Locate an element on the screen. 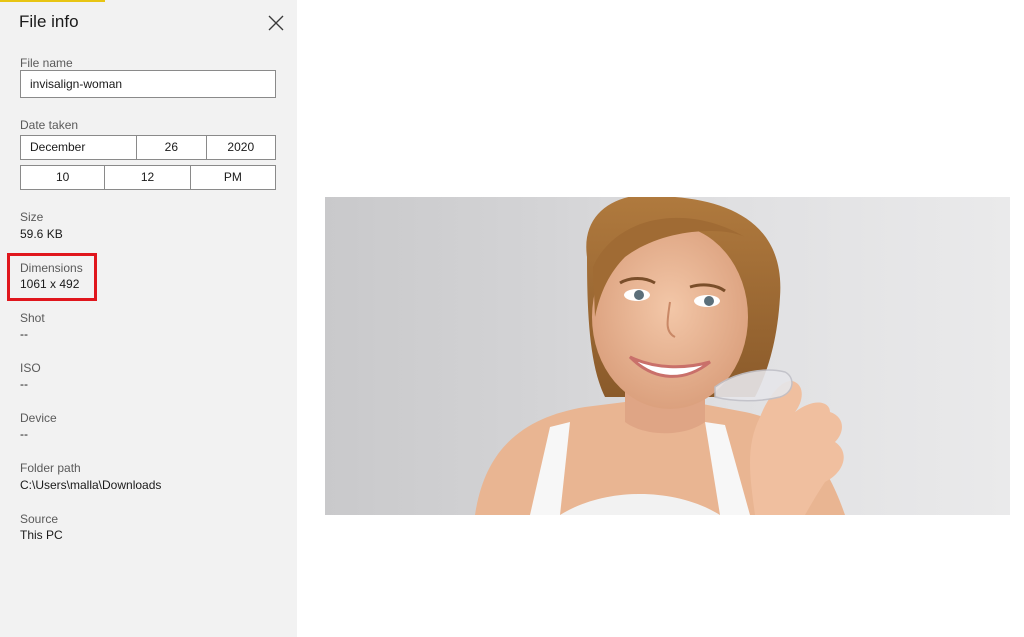 This screenshot has width=1024, height=637. minute-picker: 12 is located at coordinates (148, 177).